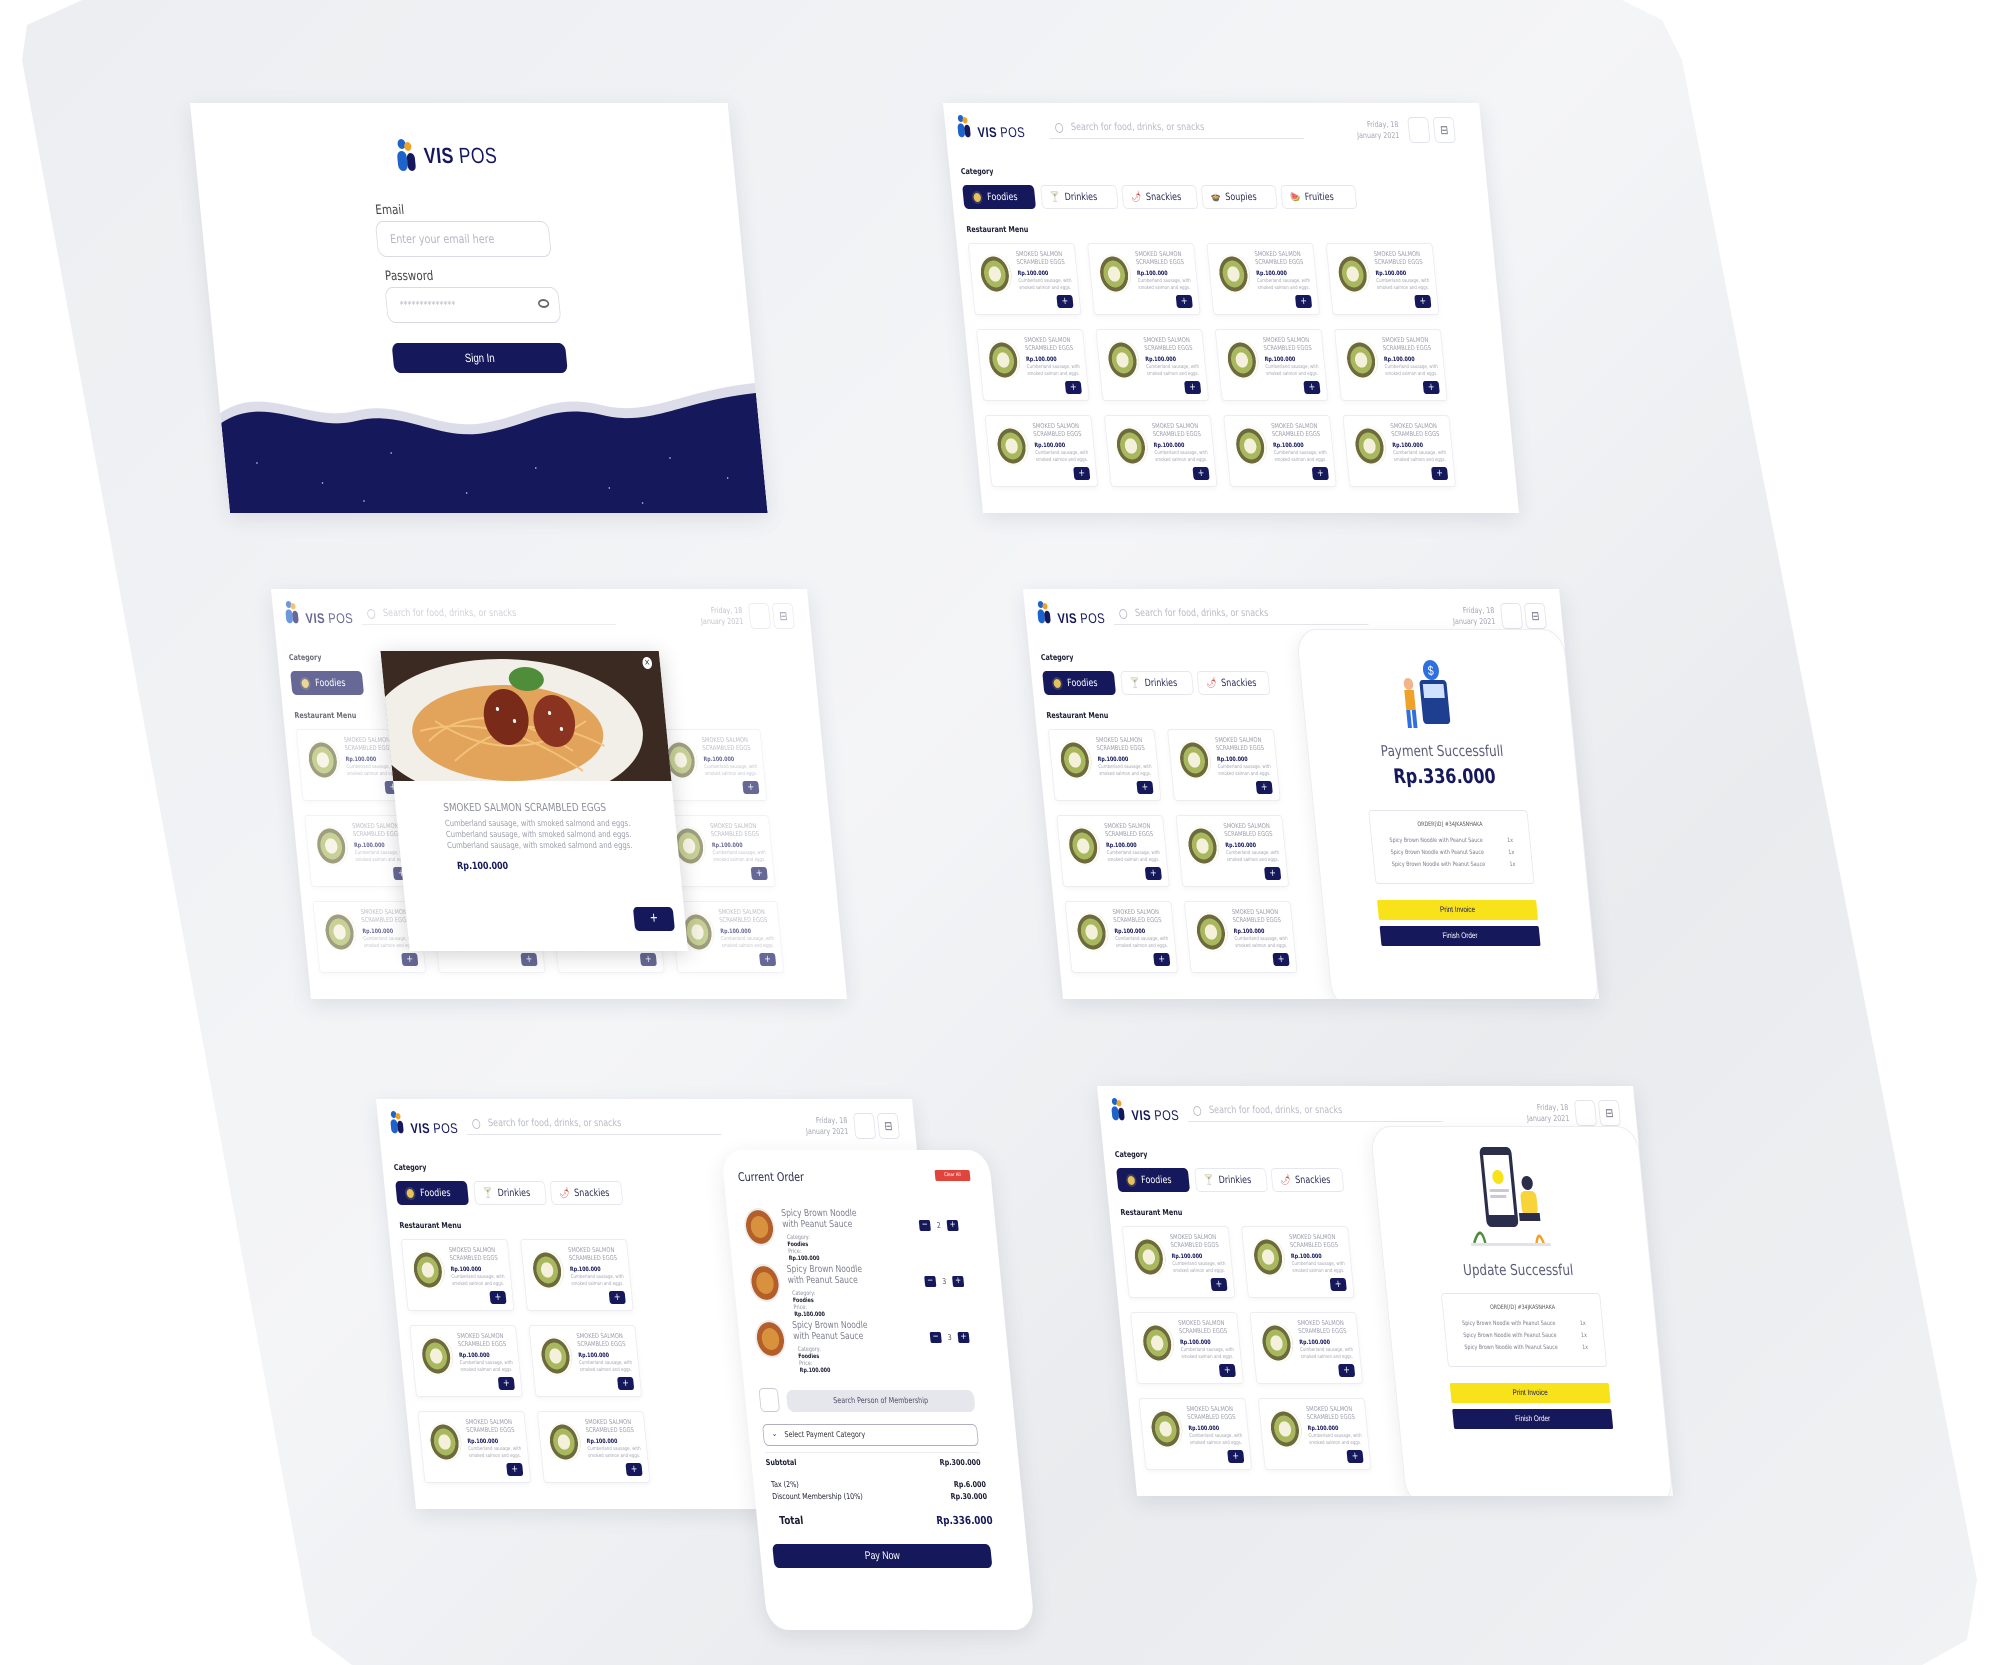 This screenshot has height=1665, width=1991. I want to click on payment-category-select: ⌄ Select Payment Category, so click(870, 1435).